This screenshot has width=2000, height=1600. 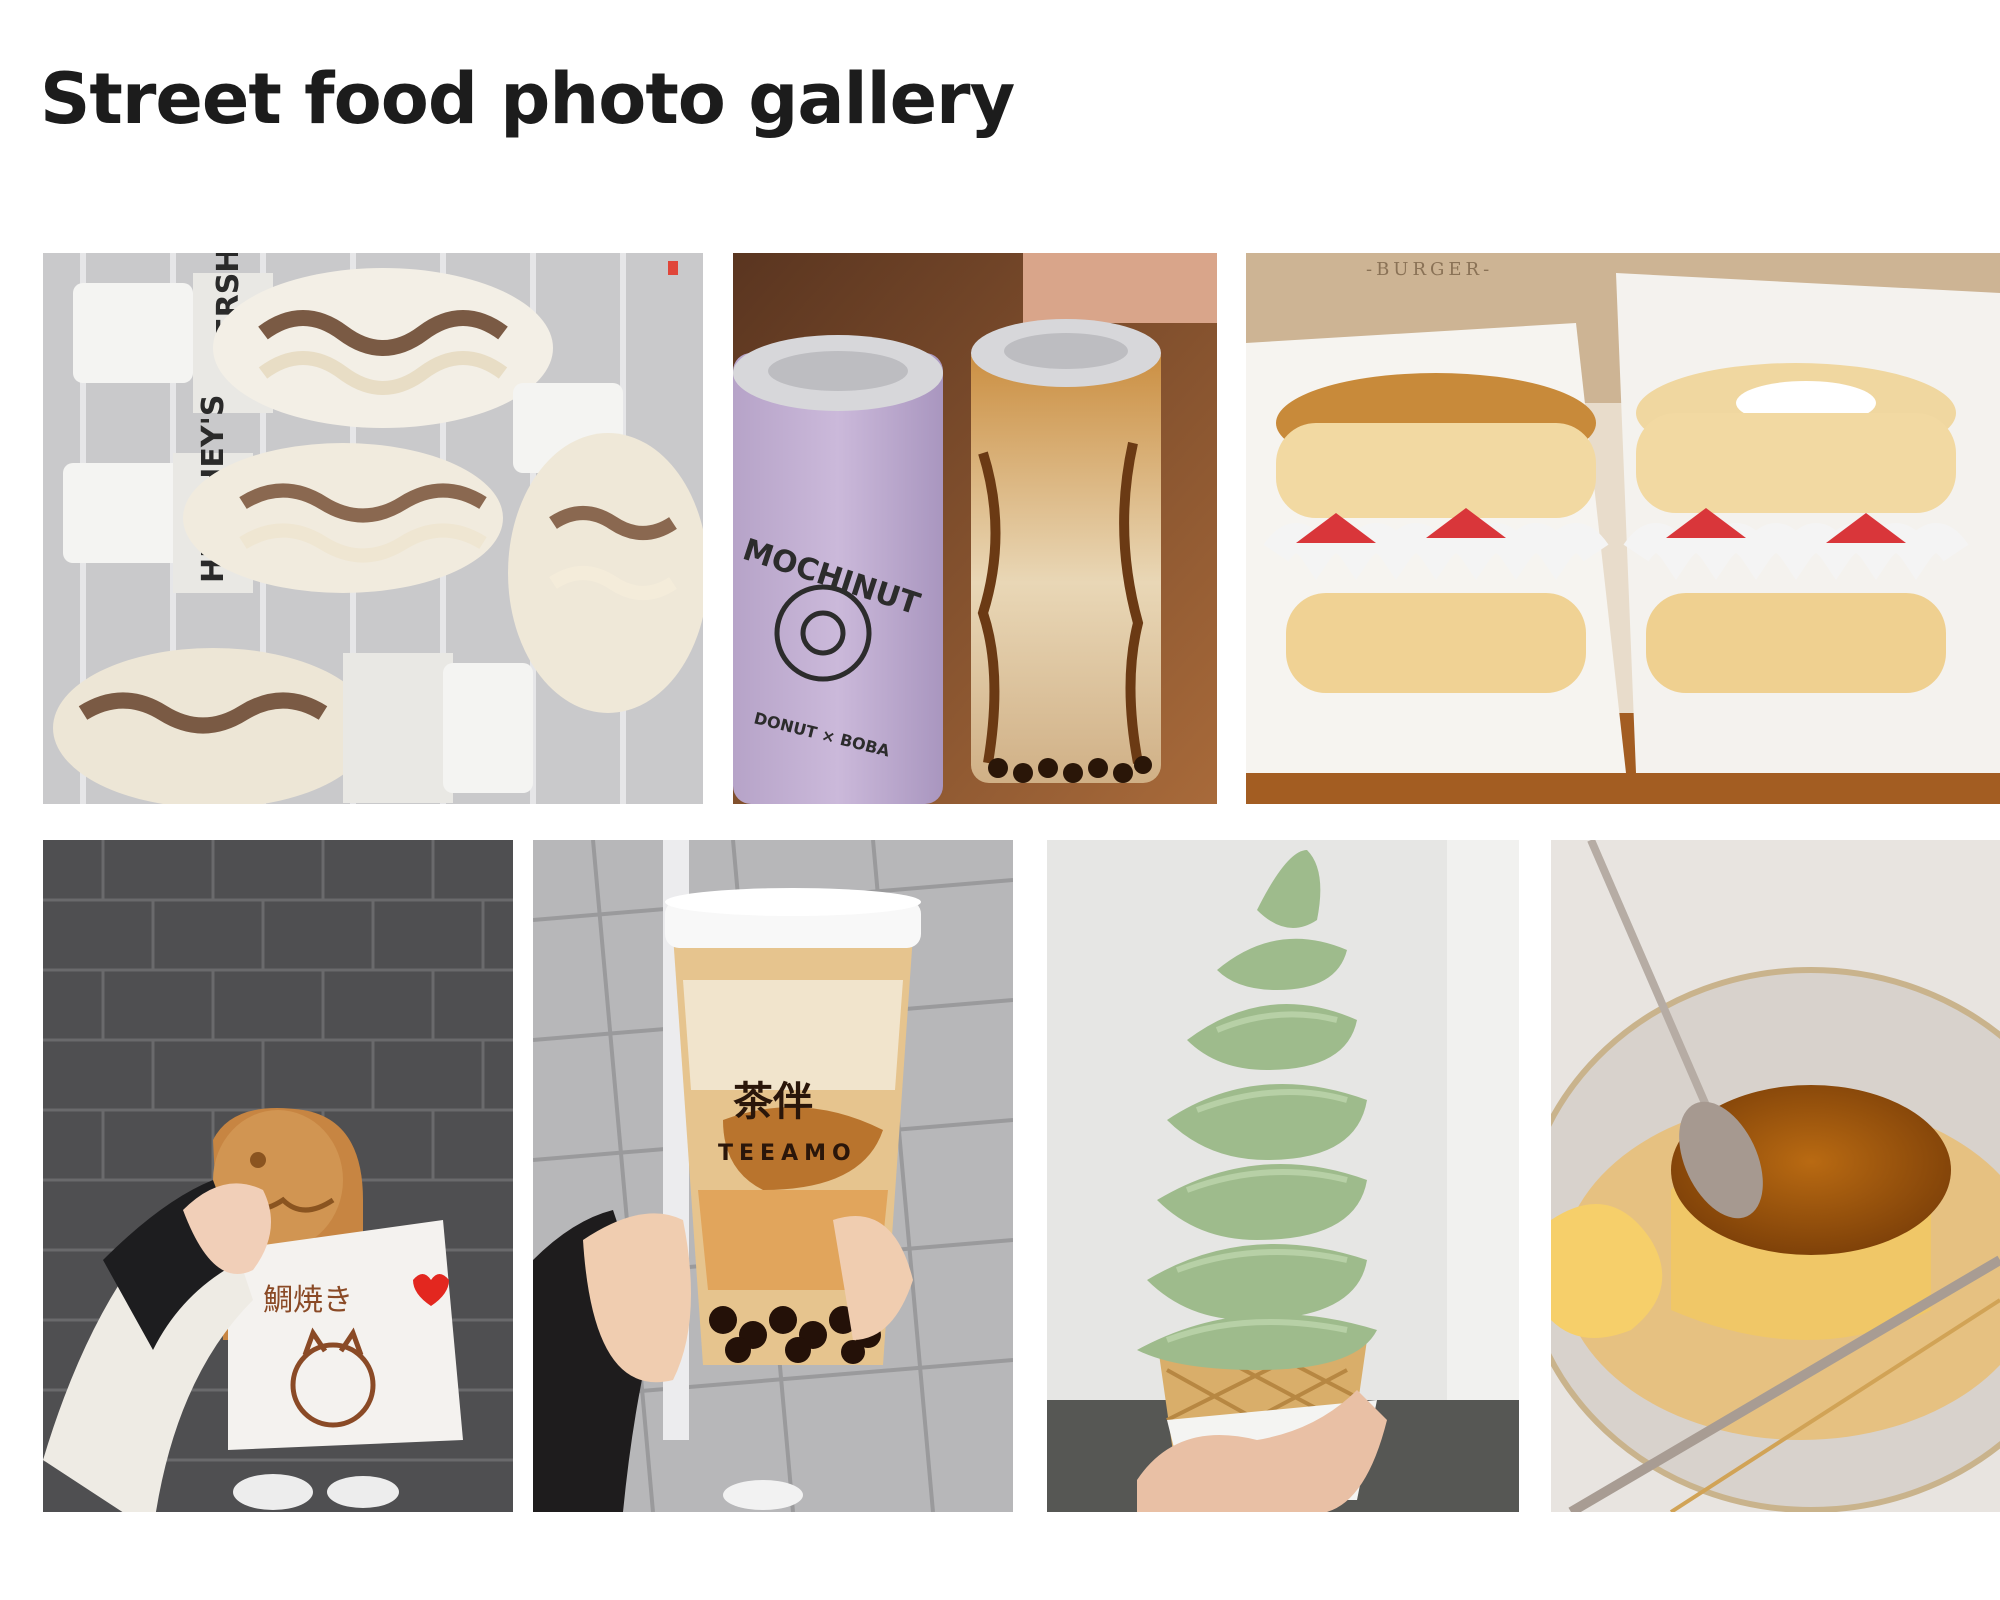 I want to click on gallery-photo-canned-bubble-tea: MOCHINUT DONUT × BOBA, so click(x=975, y=528).